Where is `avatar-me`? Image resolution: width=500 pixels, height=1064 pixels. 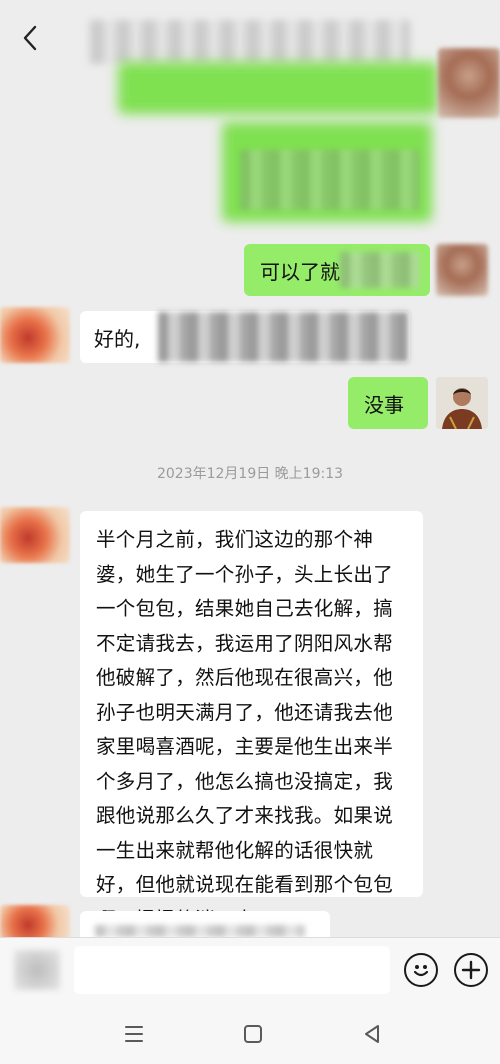 avatar-me is located at coordinates (462, 403).